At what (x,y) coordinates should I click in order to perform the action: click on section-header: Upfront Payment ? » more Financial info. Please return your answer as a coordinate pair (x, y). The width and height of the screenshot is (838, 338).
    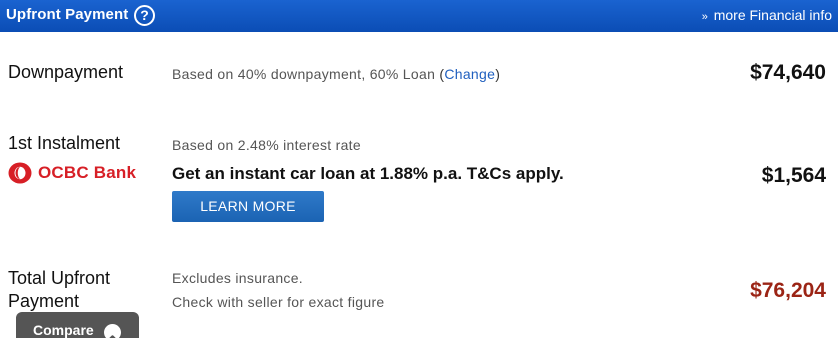
    Looking at the image, I should click on (419, 16).